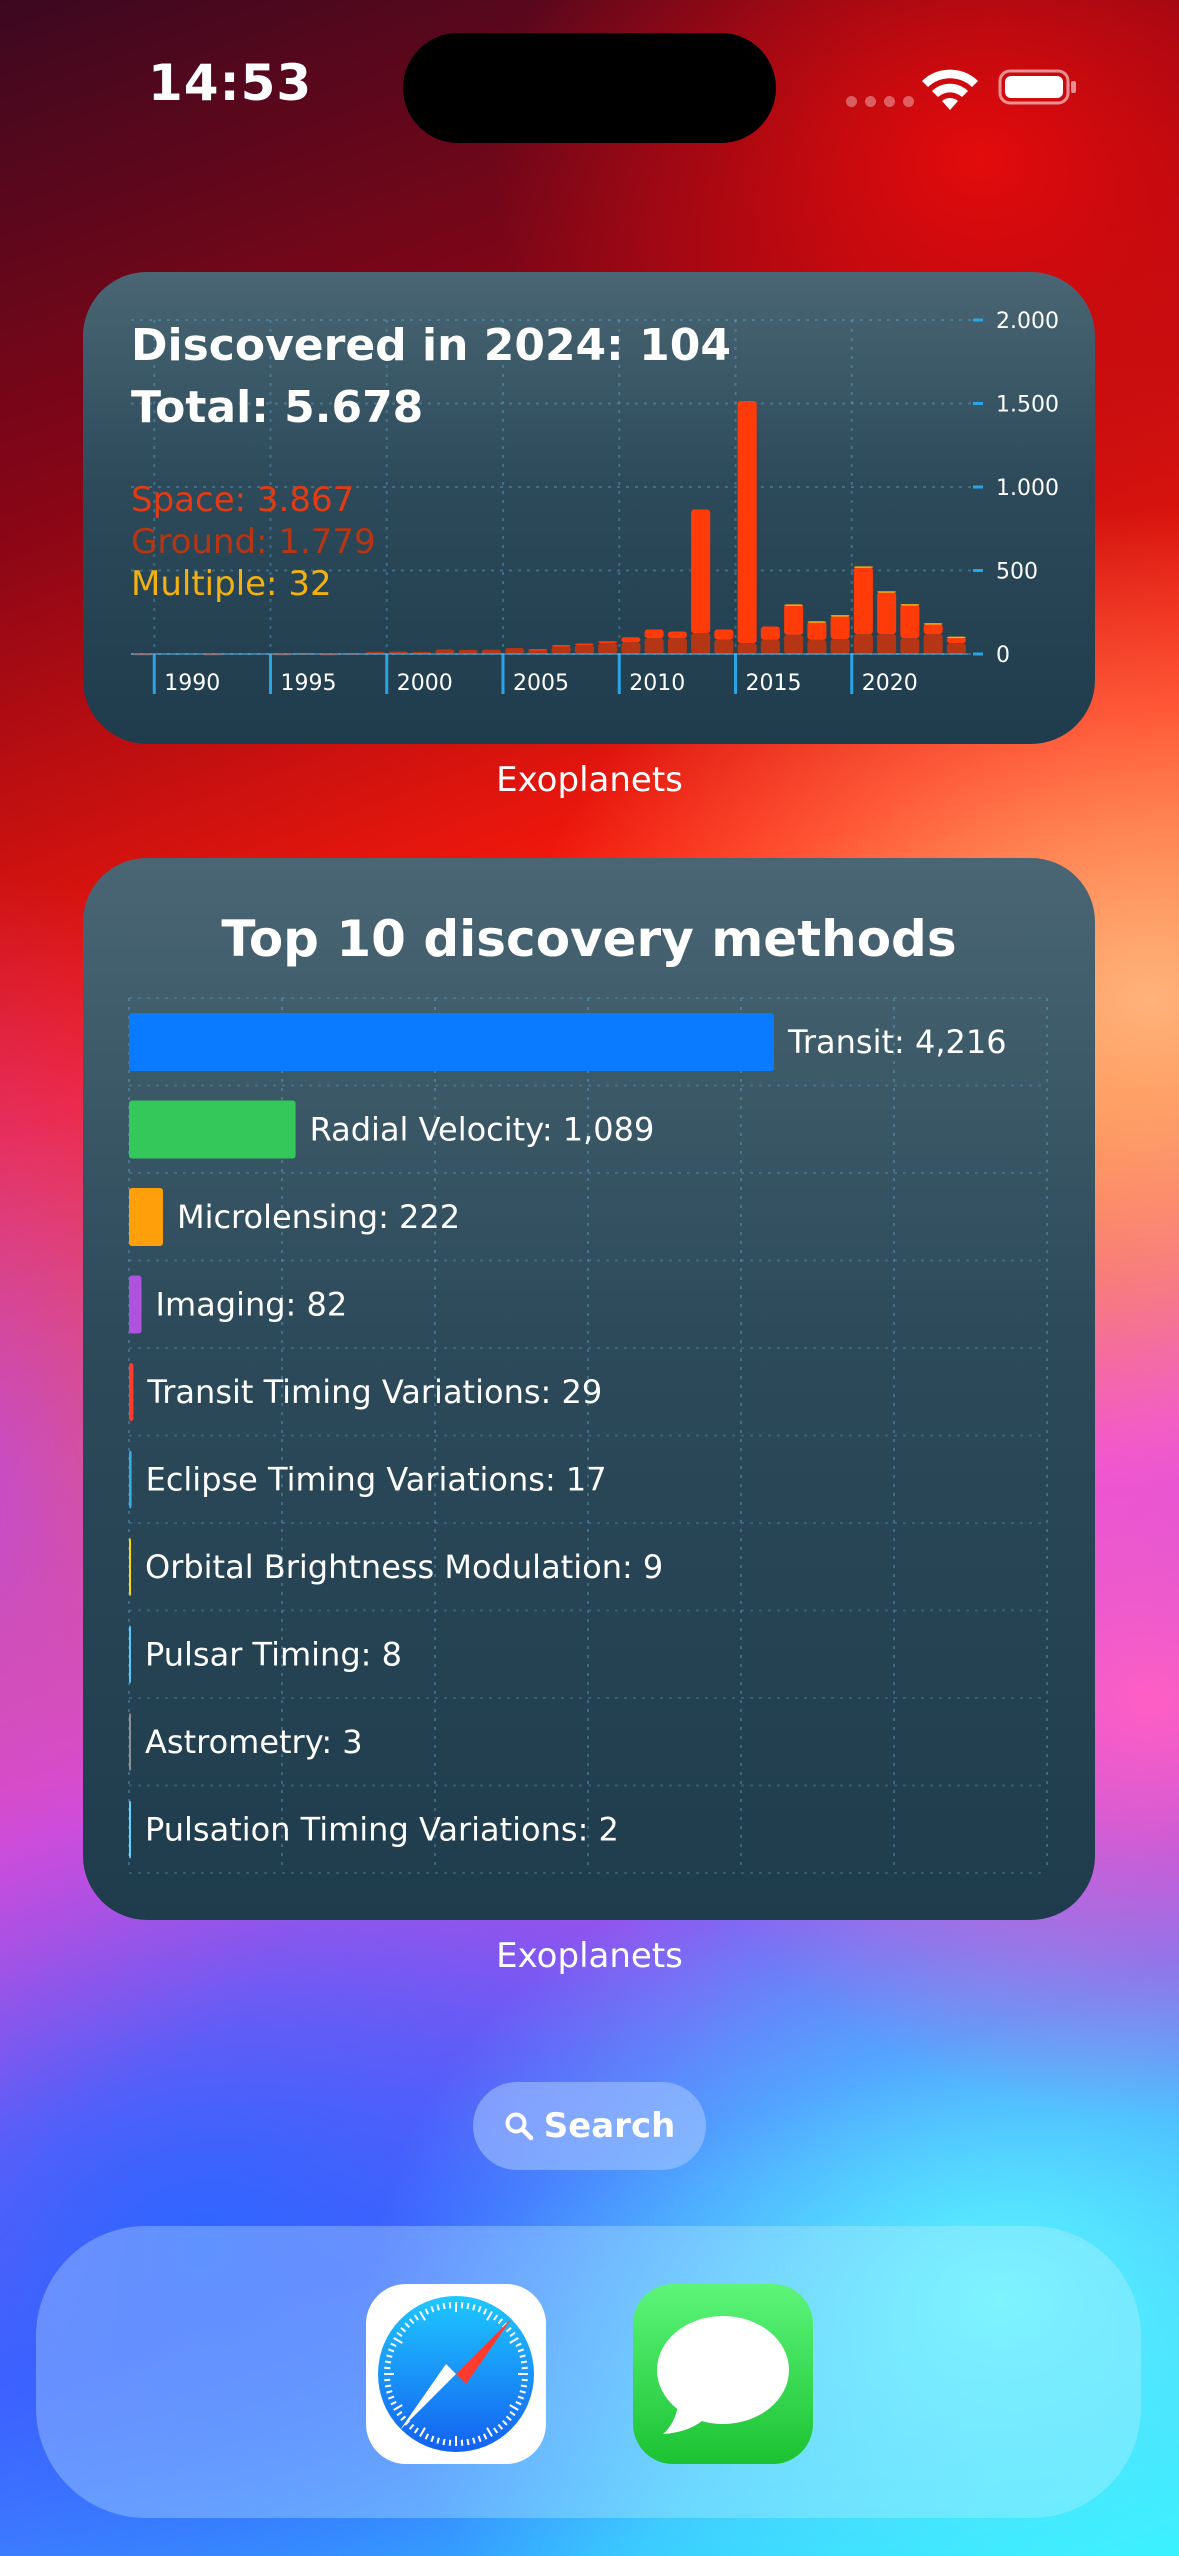  What do you see at coordinates (588, 2372) in the screenshot?
I see `dock` at bounding box center [588, 2372].